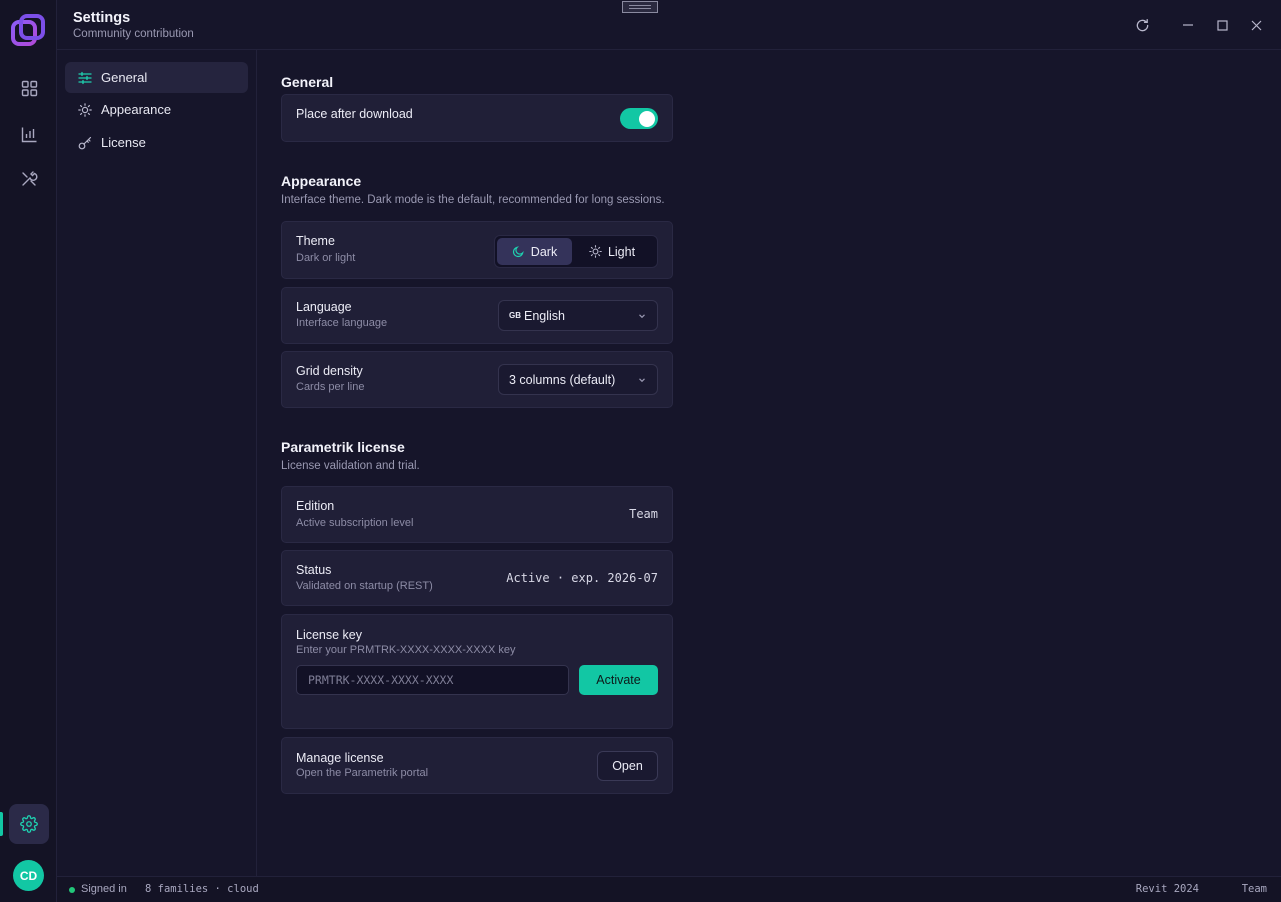  Describe the element at coordinates (477, 514) in the screenshot. I see `edition-card: Edition Active subscription level Team` at that location.